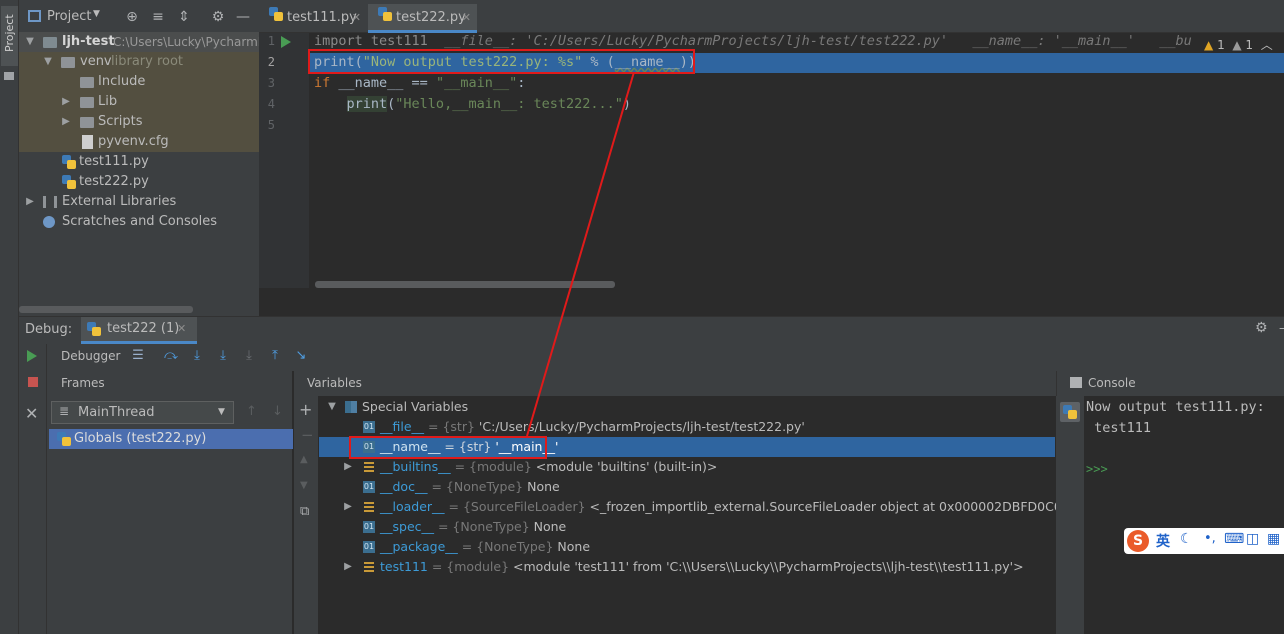  I want to click on annotation-arrow, so click(580, 254).